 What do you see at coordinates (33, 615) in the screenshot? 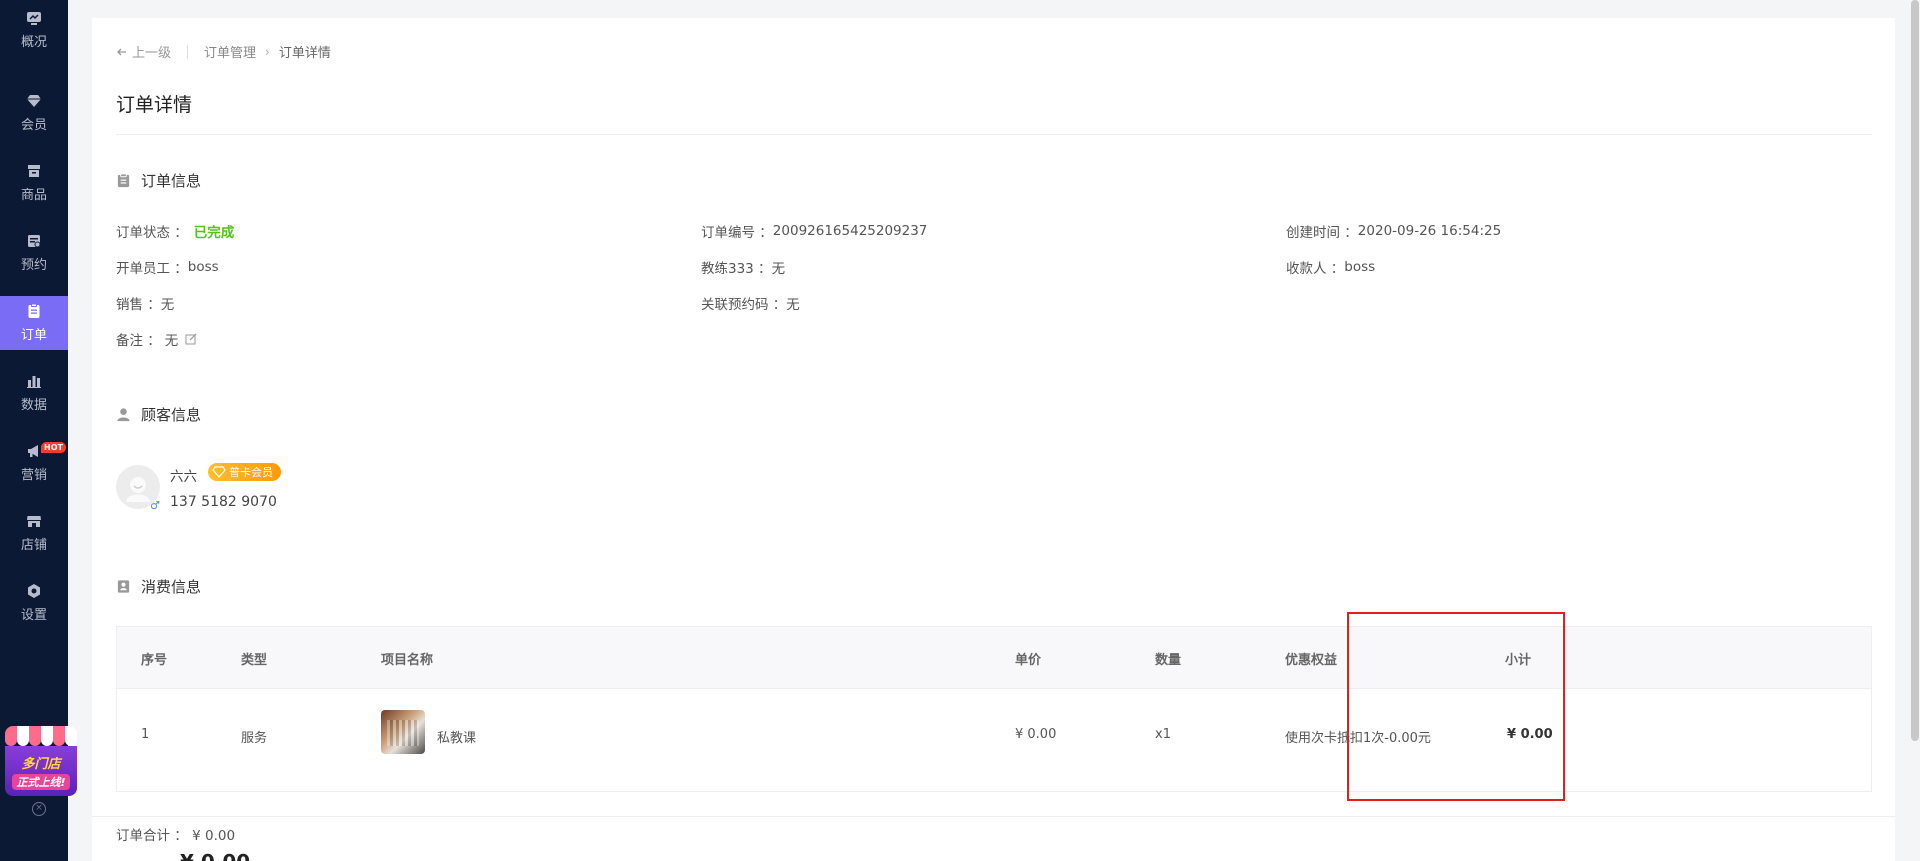
I see `sidebar-item-label: 设置` at bounding box center [33, 615].